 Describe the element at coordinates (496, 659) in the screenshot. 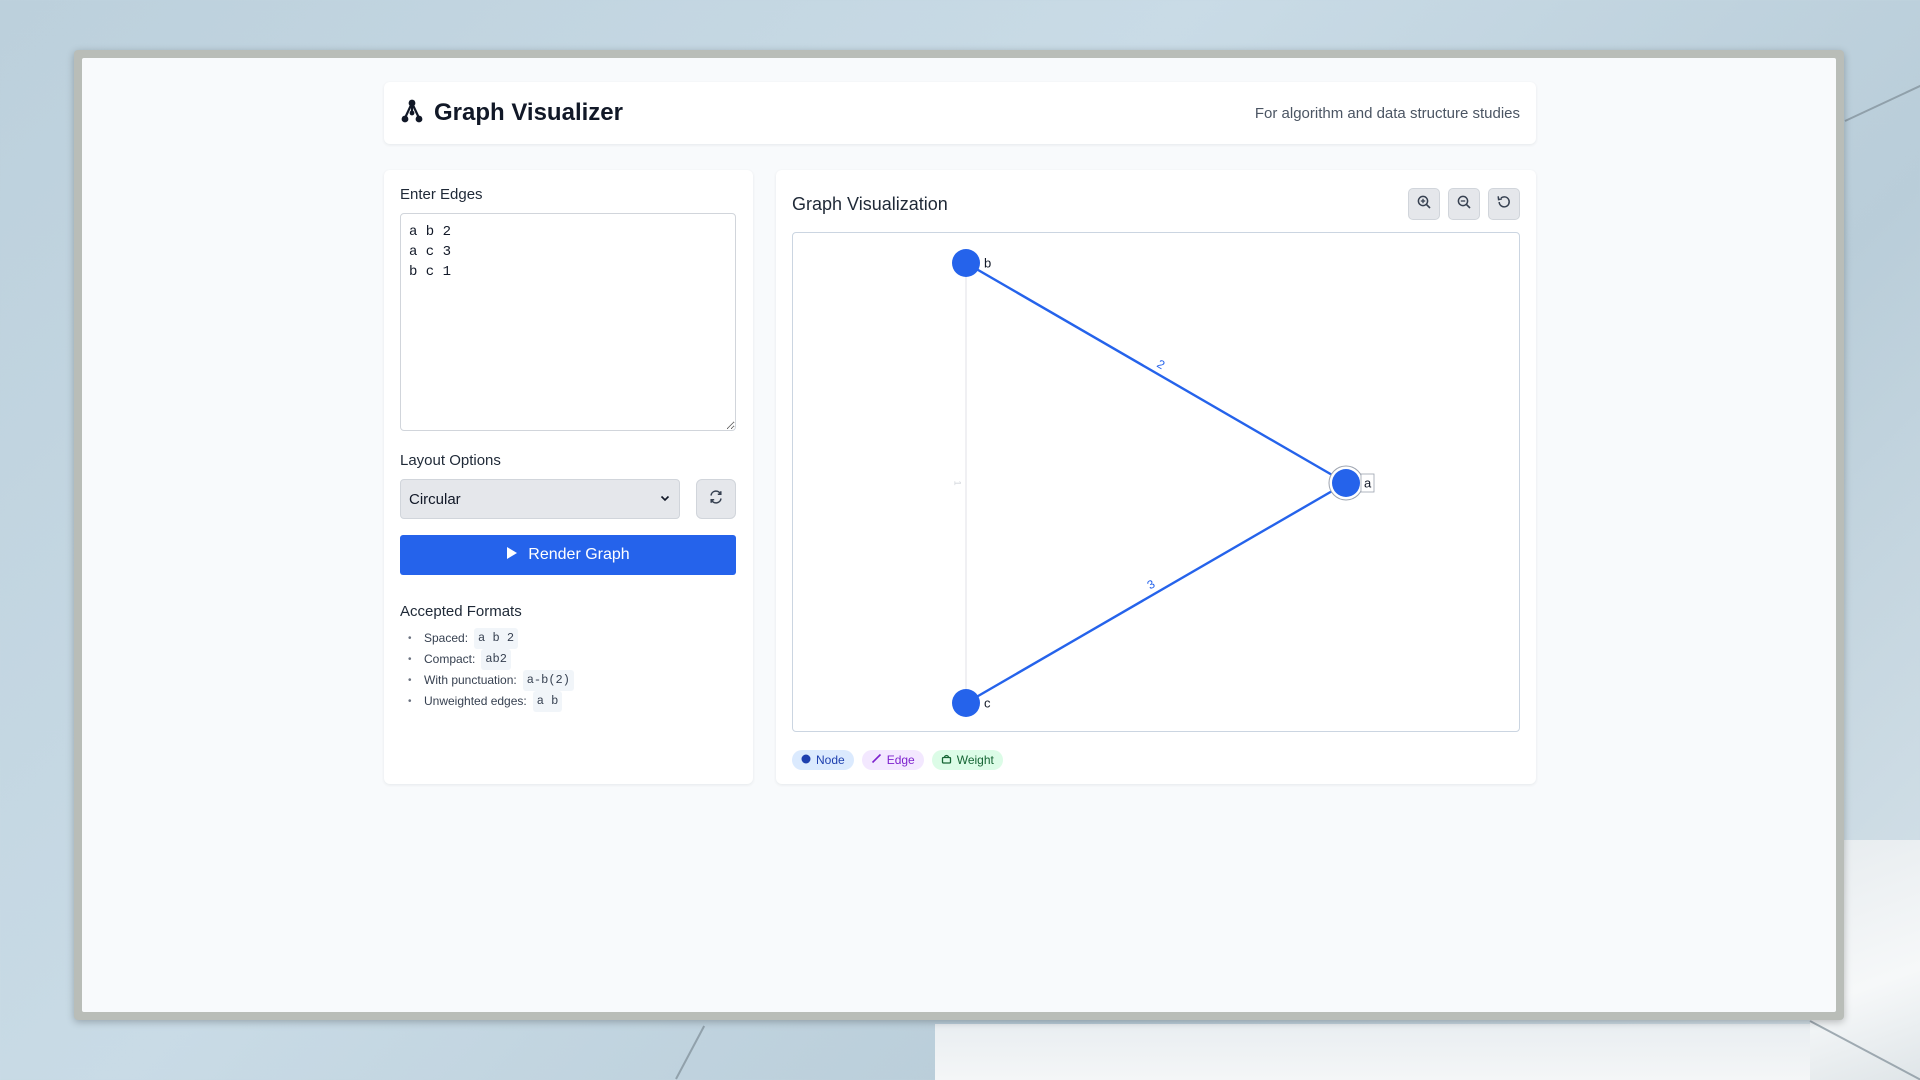

I see `format-example: ab2` at that location.